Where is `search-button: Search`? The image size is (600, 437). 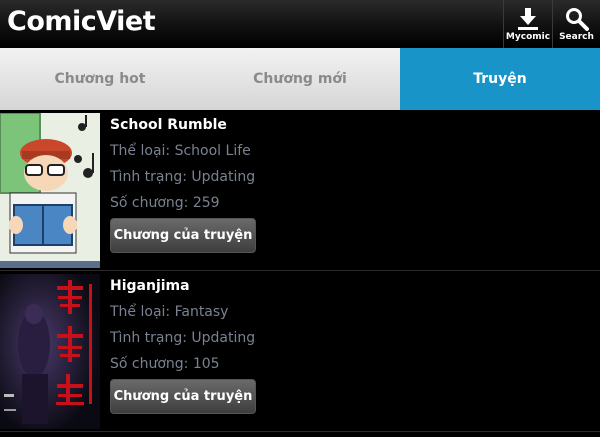
search-button: Search is located at coordinates (576, 24).